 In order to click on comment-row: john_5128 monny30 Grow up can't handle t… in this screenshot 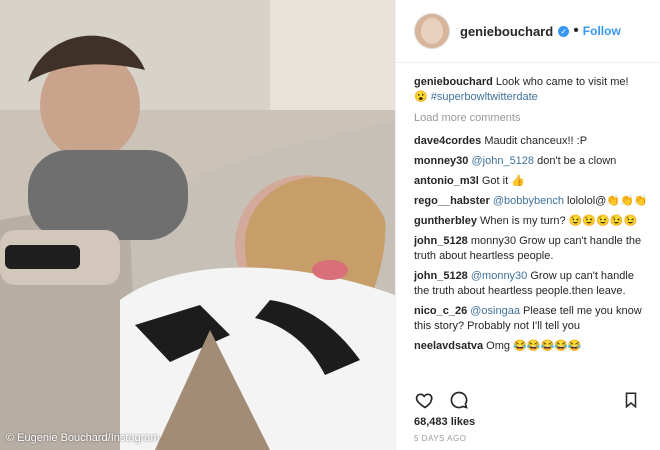, I will do `click(532, 249)`.